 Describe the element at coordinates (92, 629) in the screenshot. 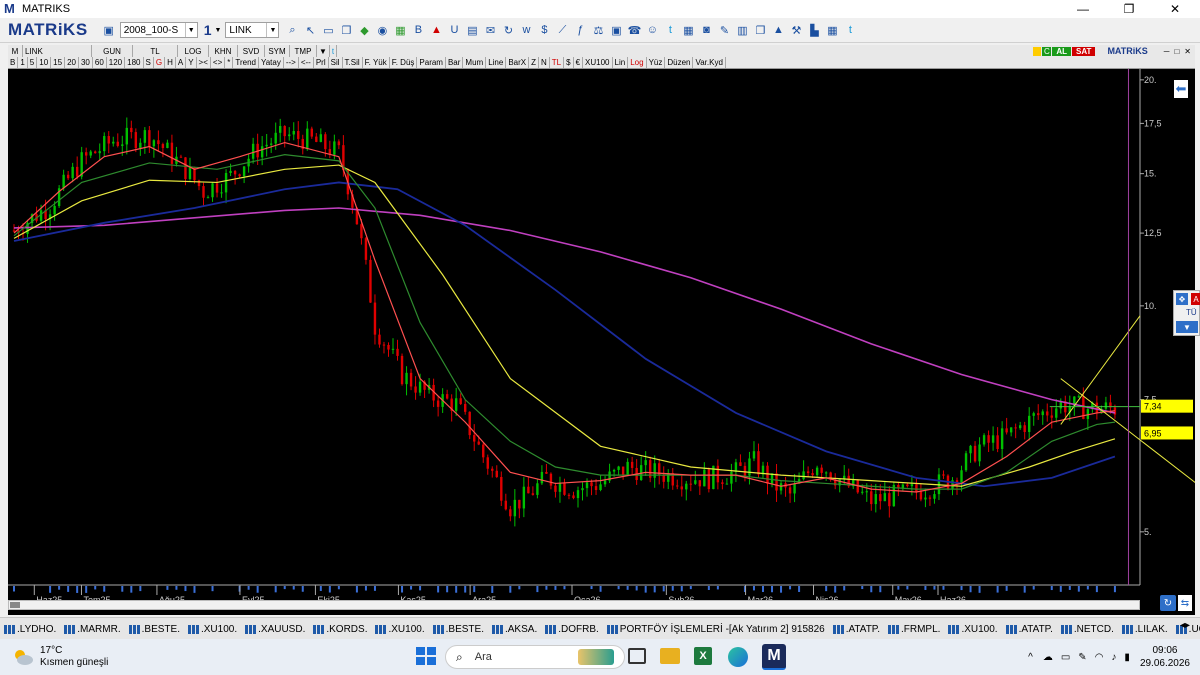

I see `window-tab: .MARMR.` at that location.